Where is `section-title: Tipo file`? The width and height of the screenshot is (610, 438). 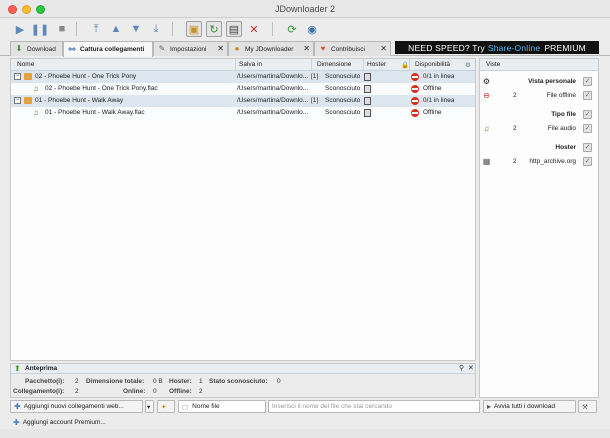
section-title: Tipo file is located at coordinates (563, 114).